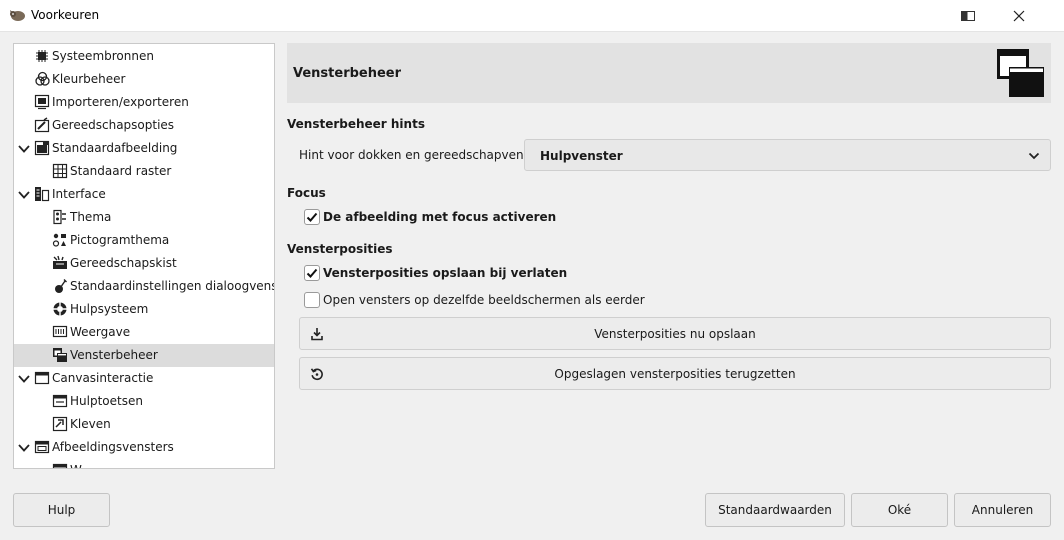  Describe the element at coordinates (90, 424) in the screenshot. I see `tree-item-label: Kleven` at that location.